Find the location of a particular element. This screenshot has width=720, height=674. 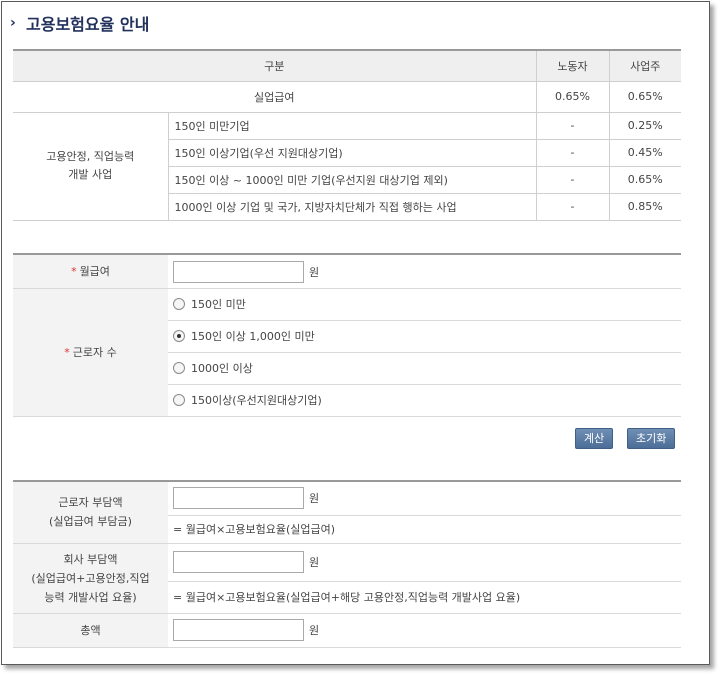

row-employer-rate: 0.25% is located at coordinates (644, 125).